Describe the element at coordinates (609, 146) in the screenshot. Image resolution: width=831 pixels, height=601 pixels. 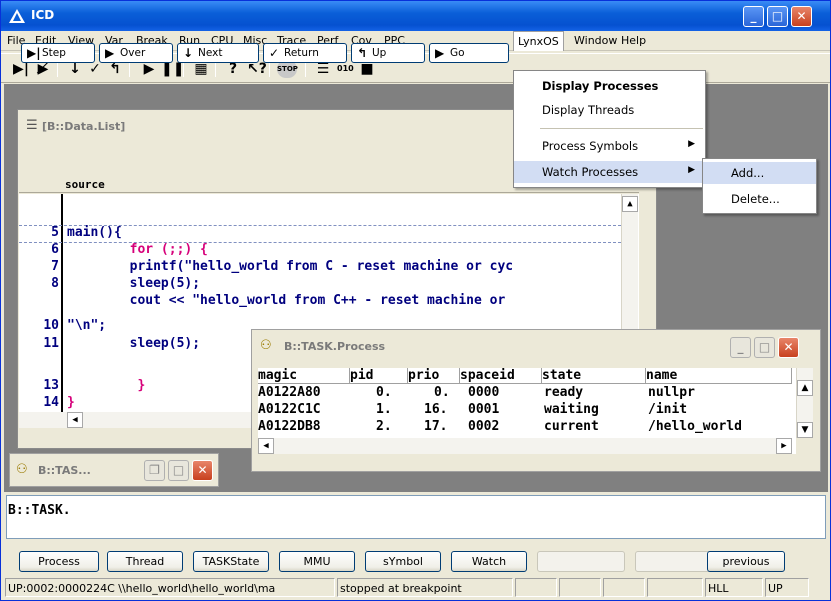
I see `menu-item-process-symbols: Process Symbols ▶` at that location.